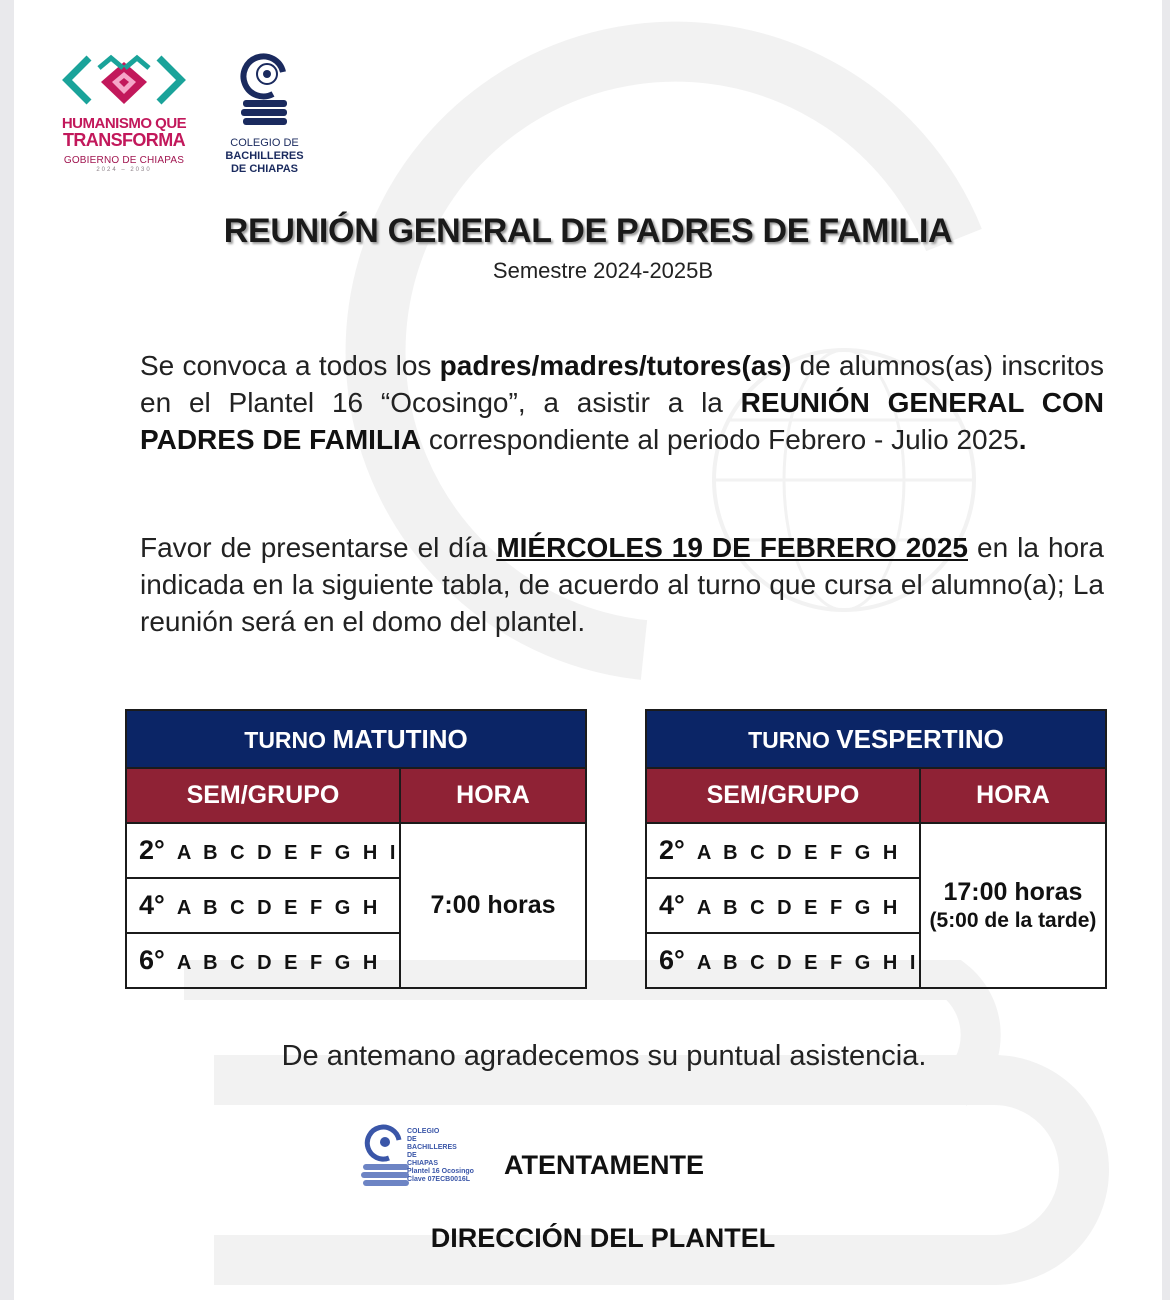 The image size is (1170, 1300). Describe the element at coordinates (124, 160) in the screenshot. I see `logo-gobierno: GOBIERNO DE CHIAPAS` at that location.